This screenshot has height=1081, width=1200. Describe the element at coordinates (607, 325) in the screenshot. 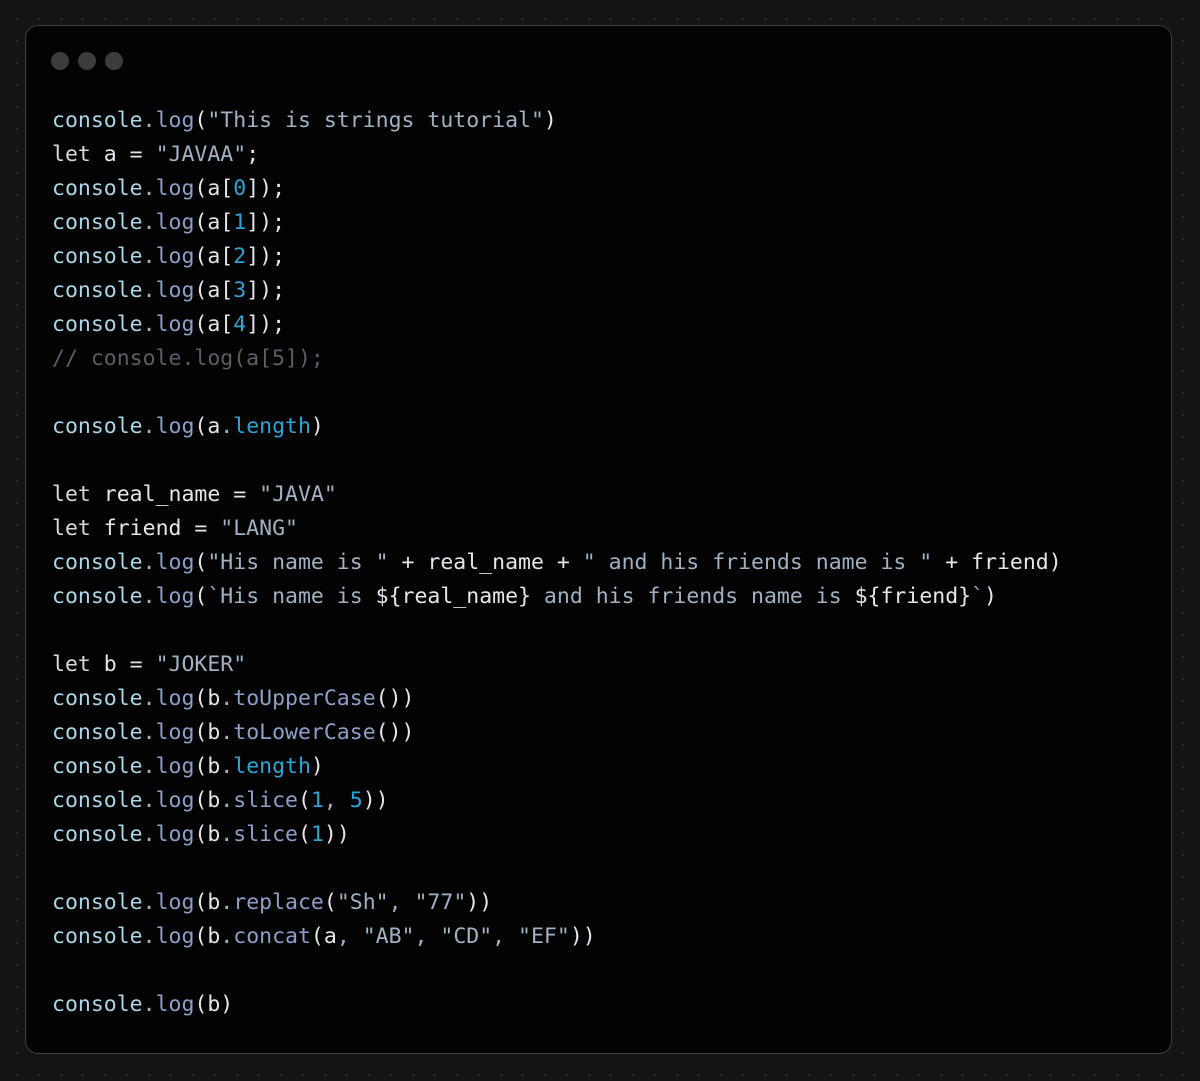

I see `code-line: console.log(a[4]);` at that location.